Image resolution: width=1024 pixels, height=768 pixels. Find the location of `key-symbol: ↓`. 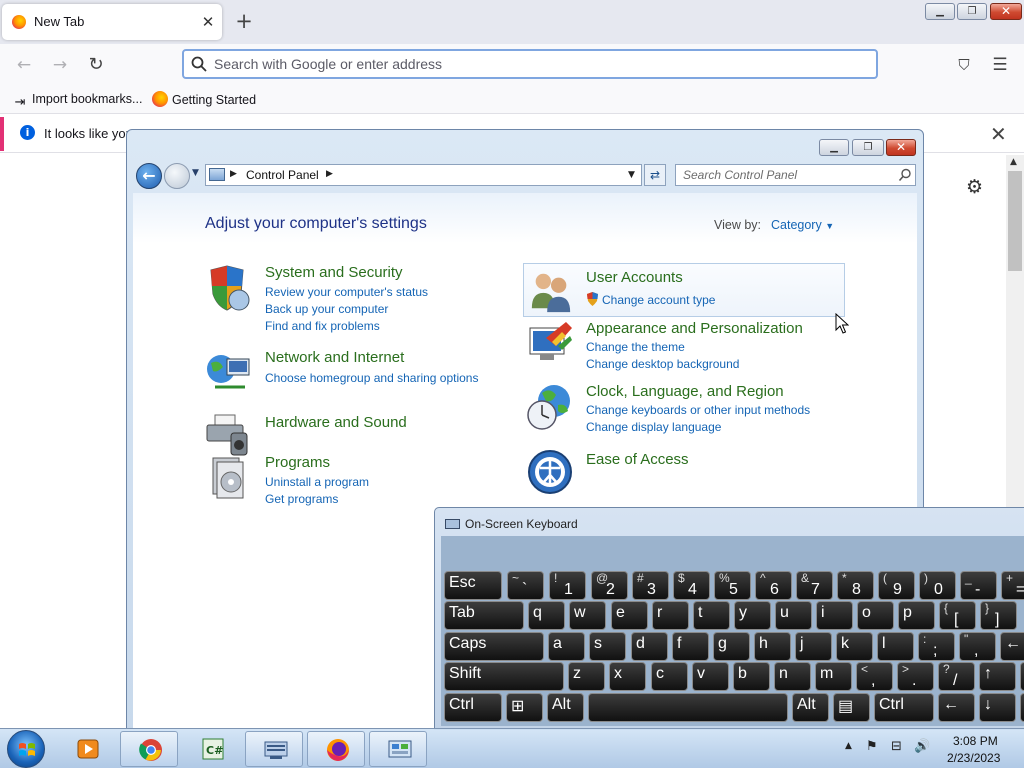

key-symbol: ↓ is located at coordinates (997, 707).